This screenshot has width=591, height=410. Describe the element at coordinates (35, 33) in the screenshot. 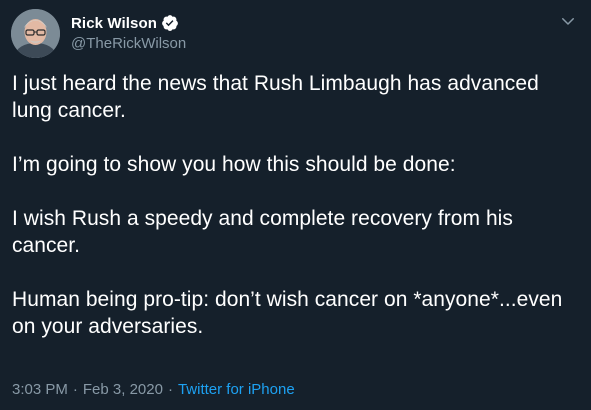

I see `avatar` at that location.